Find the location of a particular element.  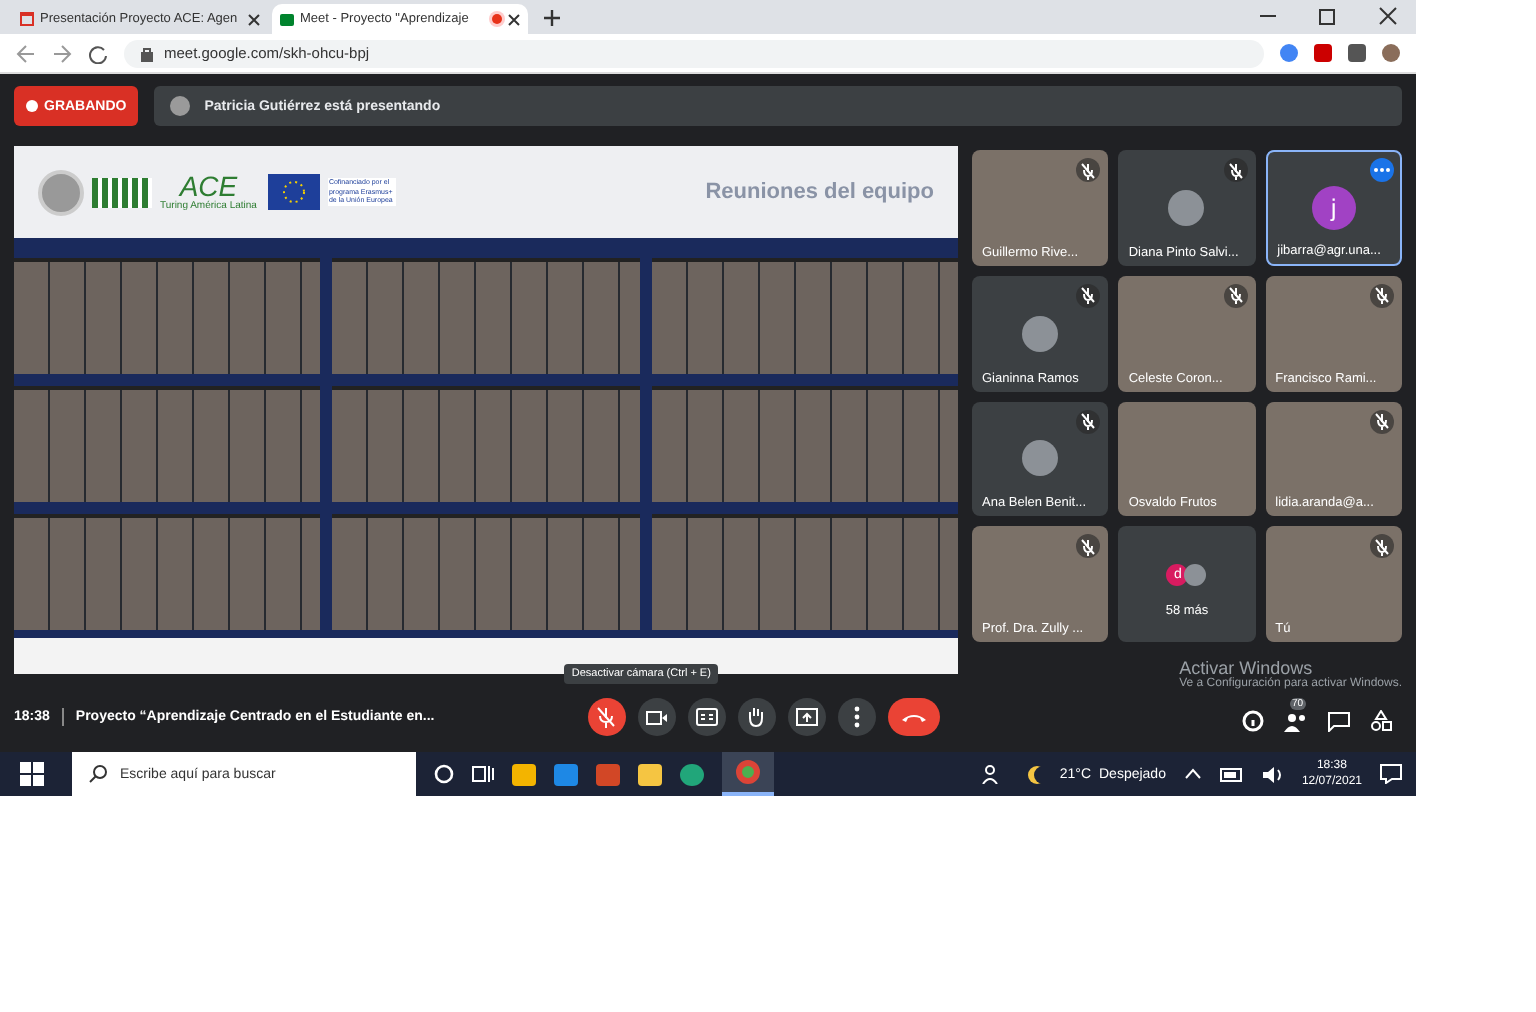

hand-icon is located at coordinates (756, 717).